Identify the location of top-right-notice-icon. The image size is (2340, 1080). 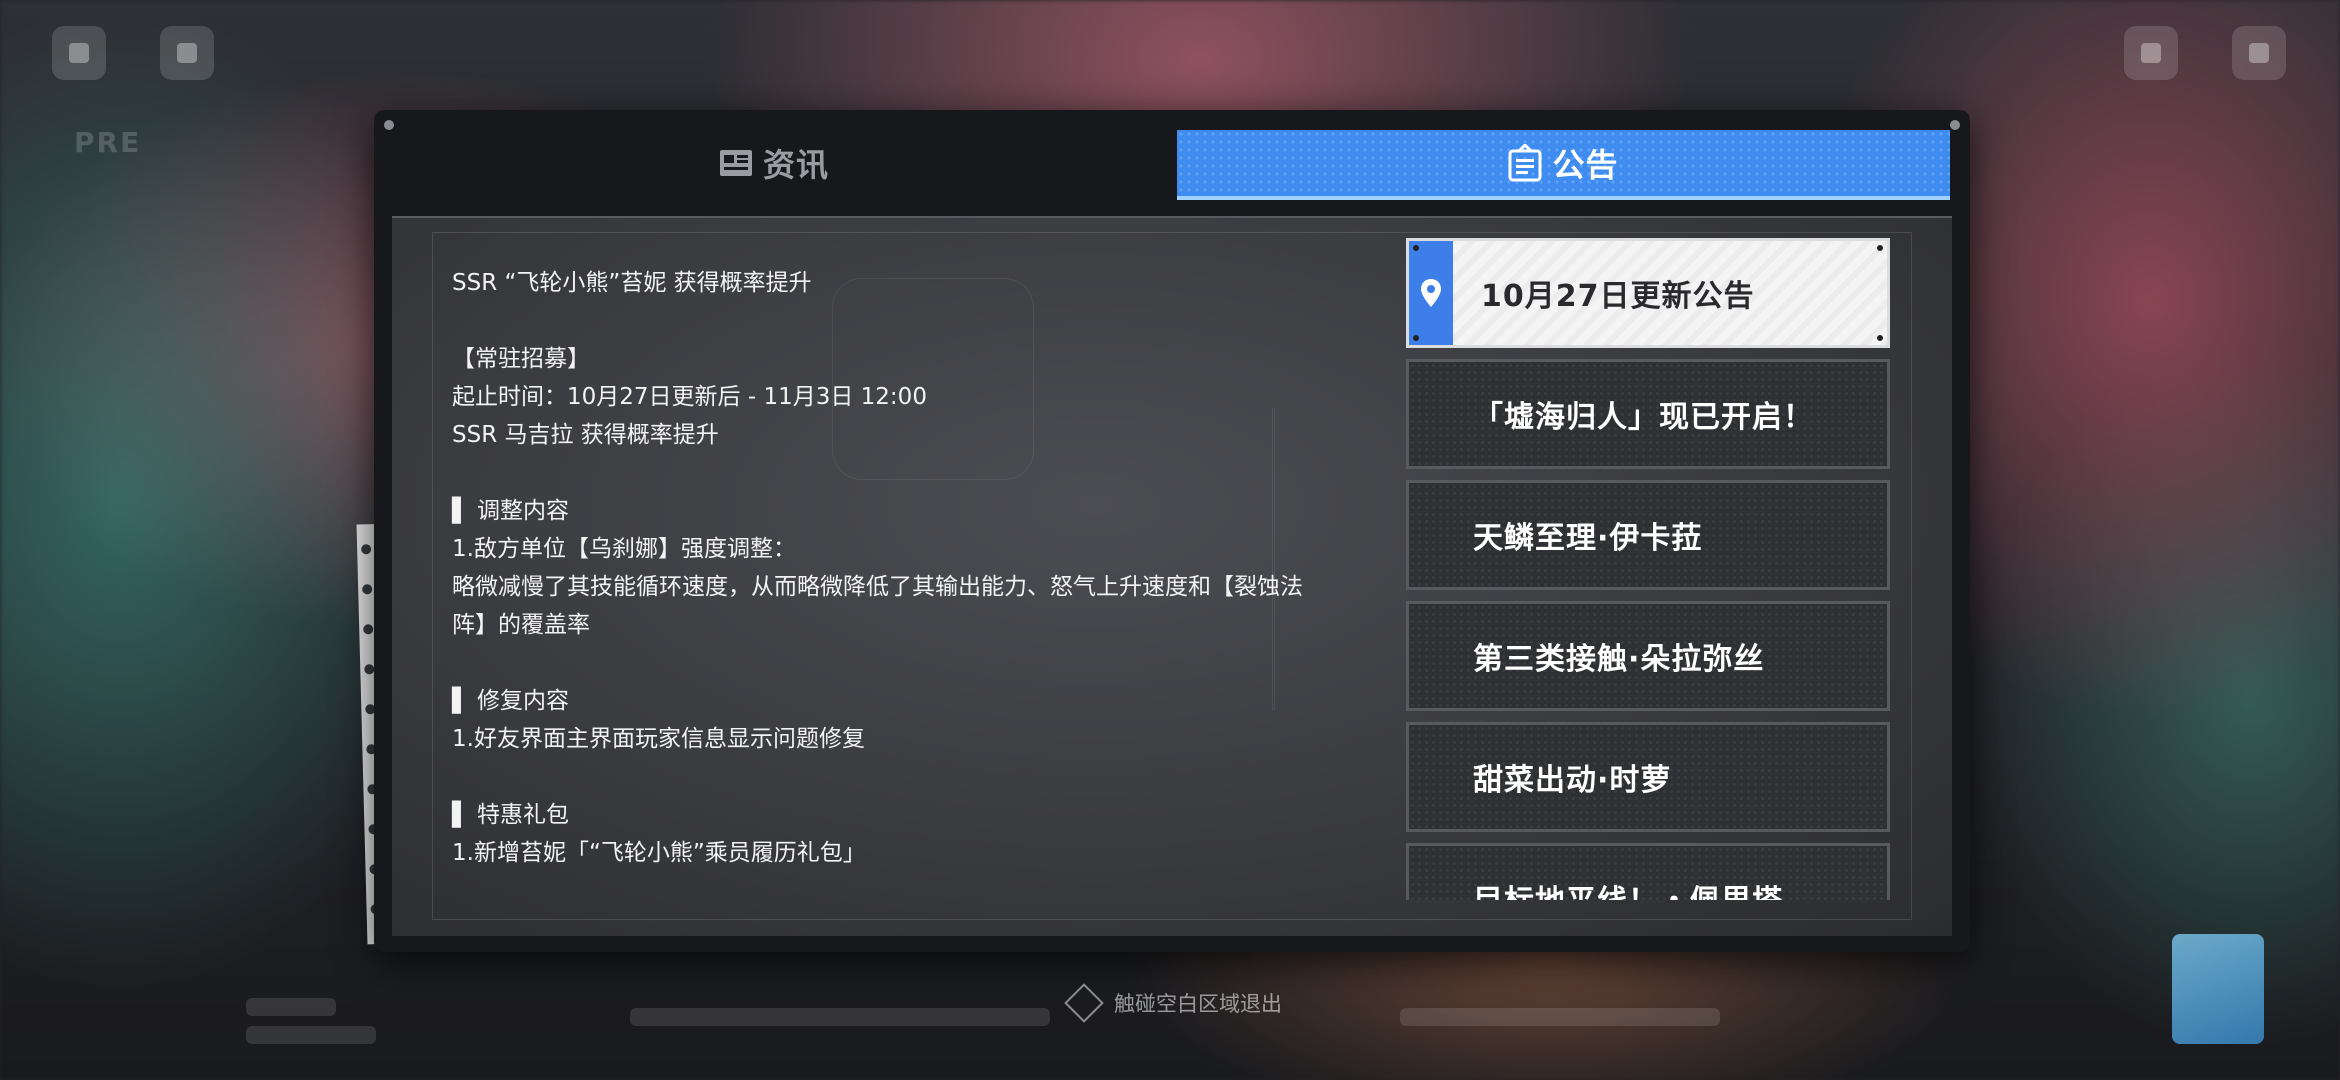
(2259, 53).